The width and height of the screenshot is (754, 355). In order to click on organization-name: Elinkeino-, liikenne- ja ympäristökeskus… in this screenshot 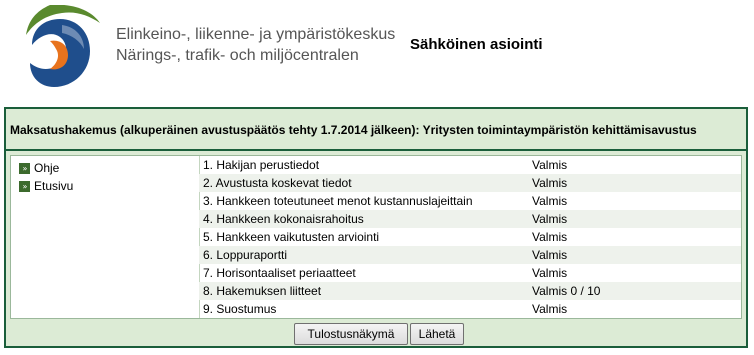, I will do `click(255, 45)`.